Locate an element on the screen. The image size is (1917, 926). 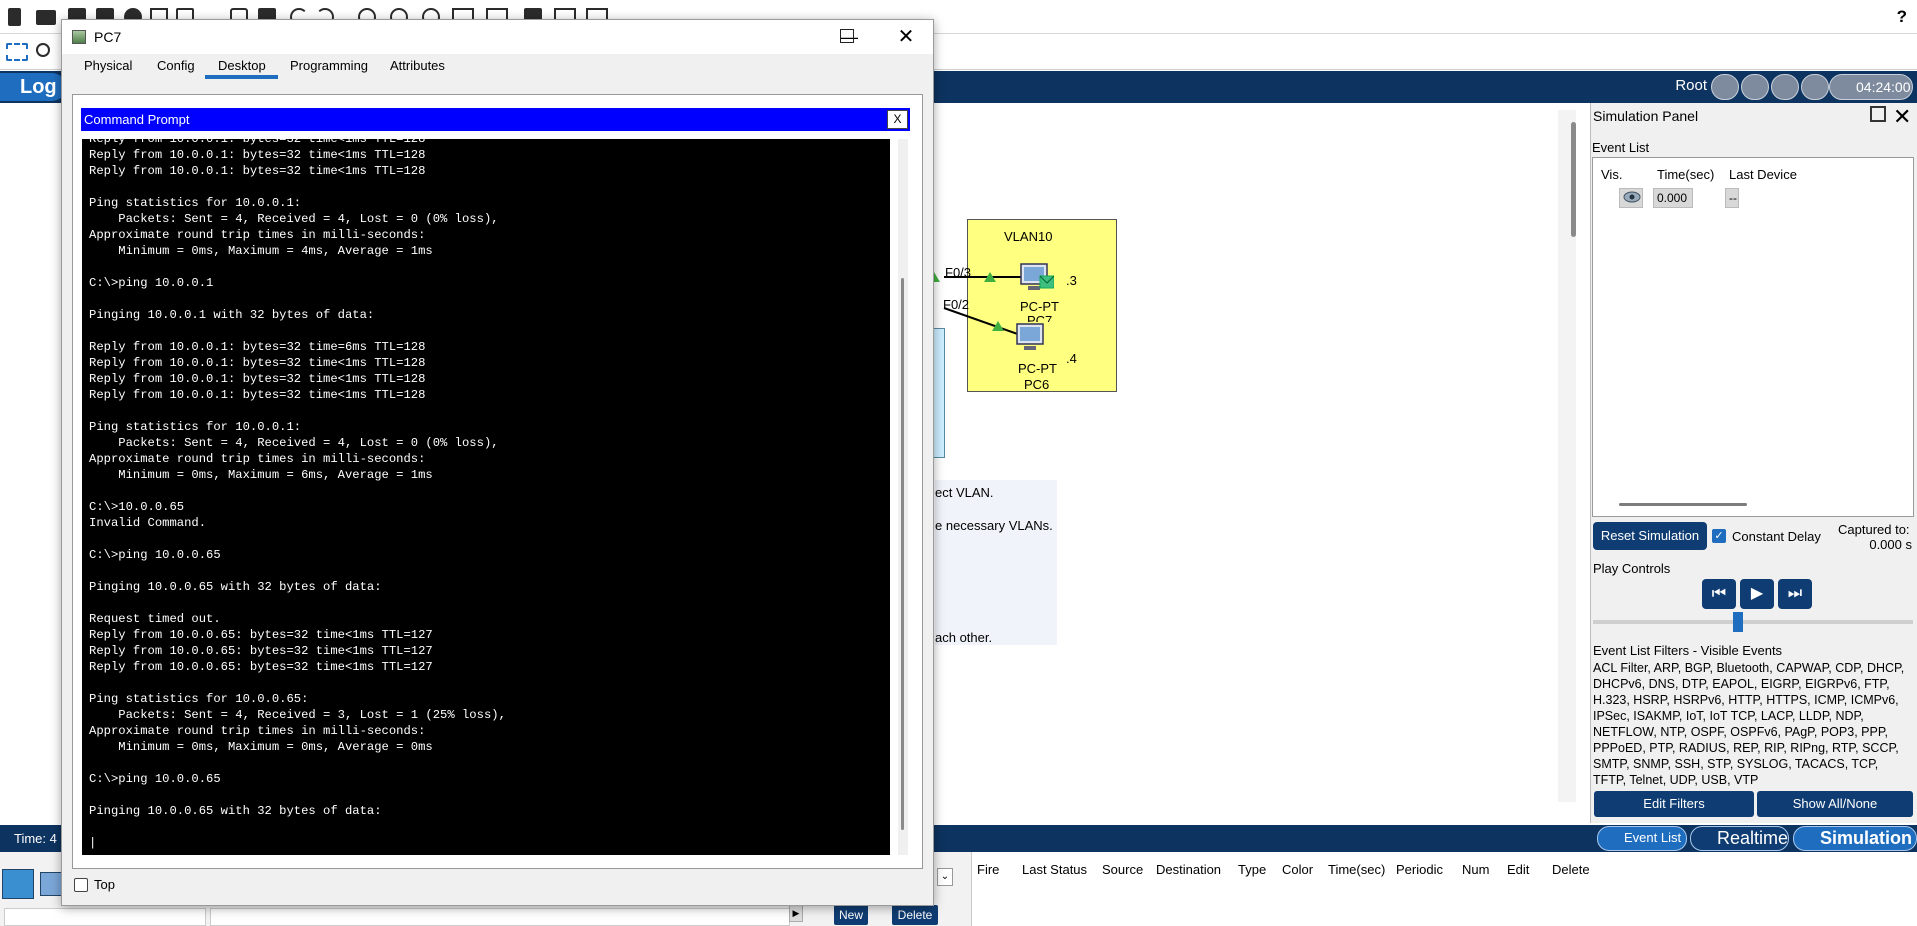
command-prompt-title: Command Prompt is located at coordinates (137, 119).